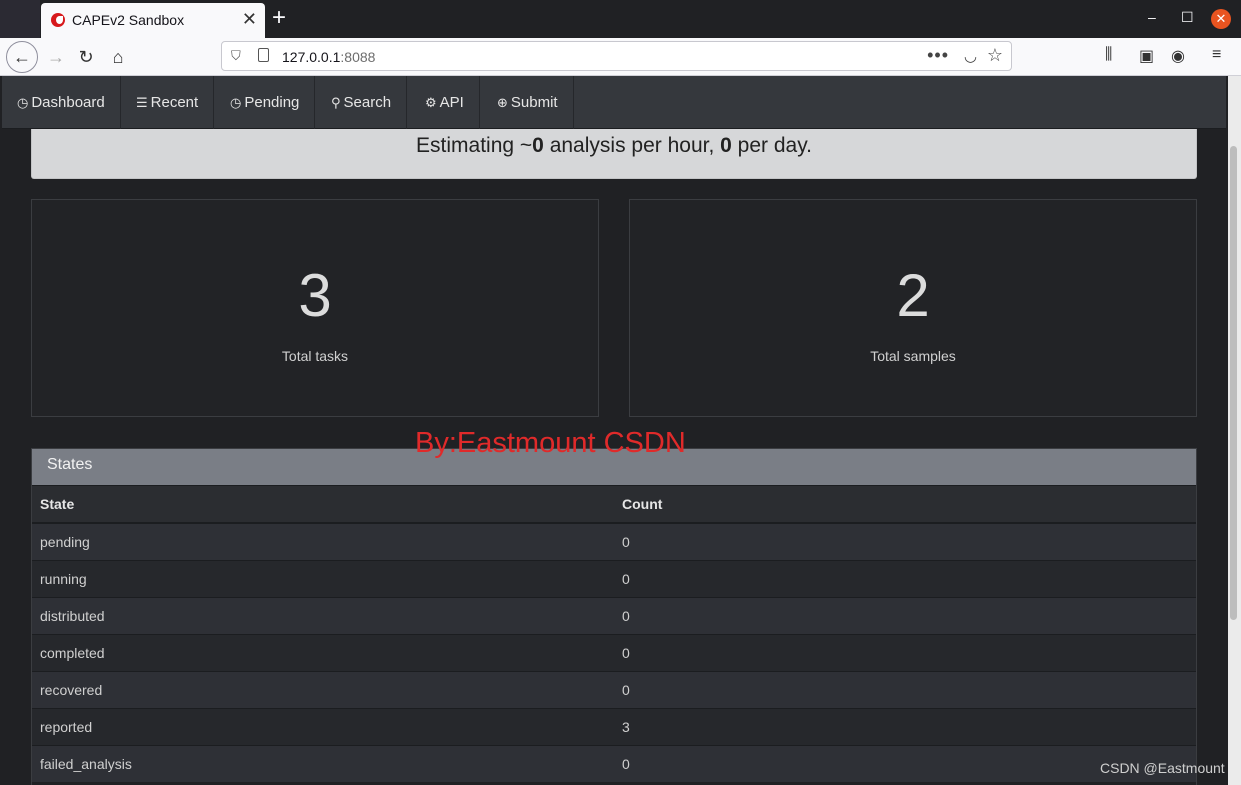  Describe the element at coordinates (56, 57) in the screenshot. I see `forward-button: →` at that location.